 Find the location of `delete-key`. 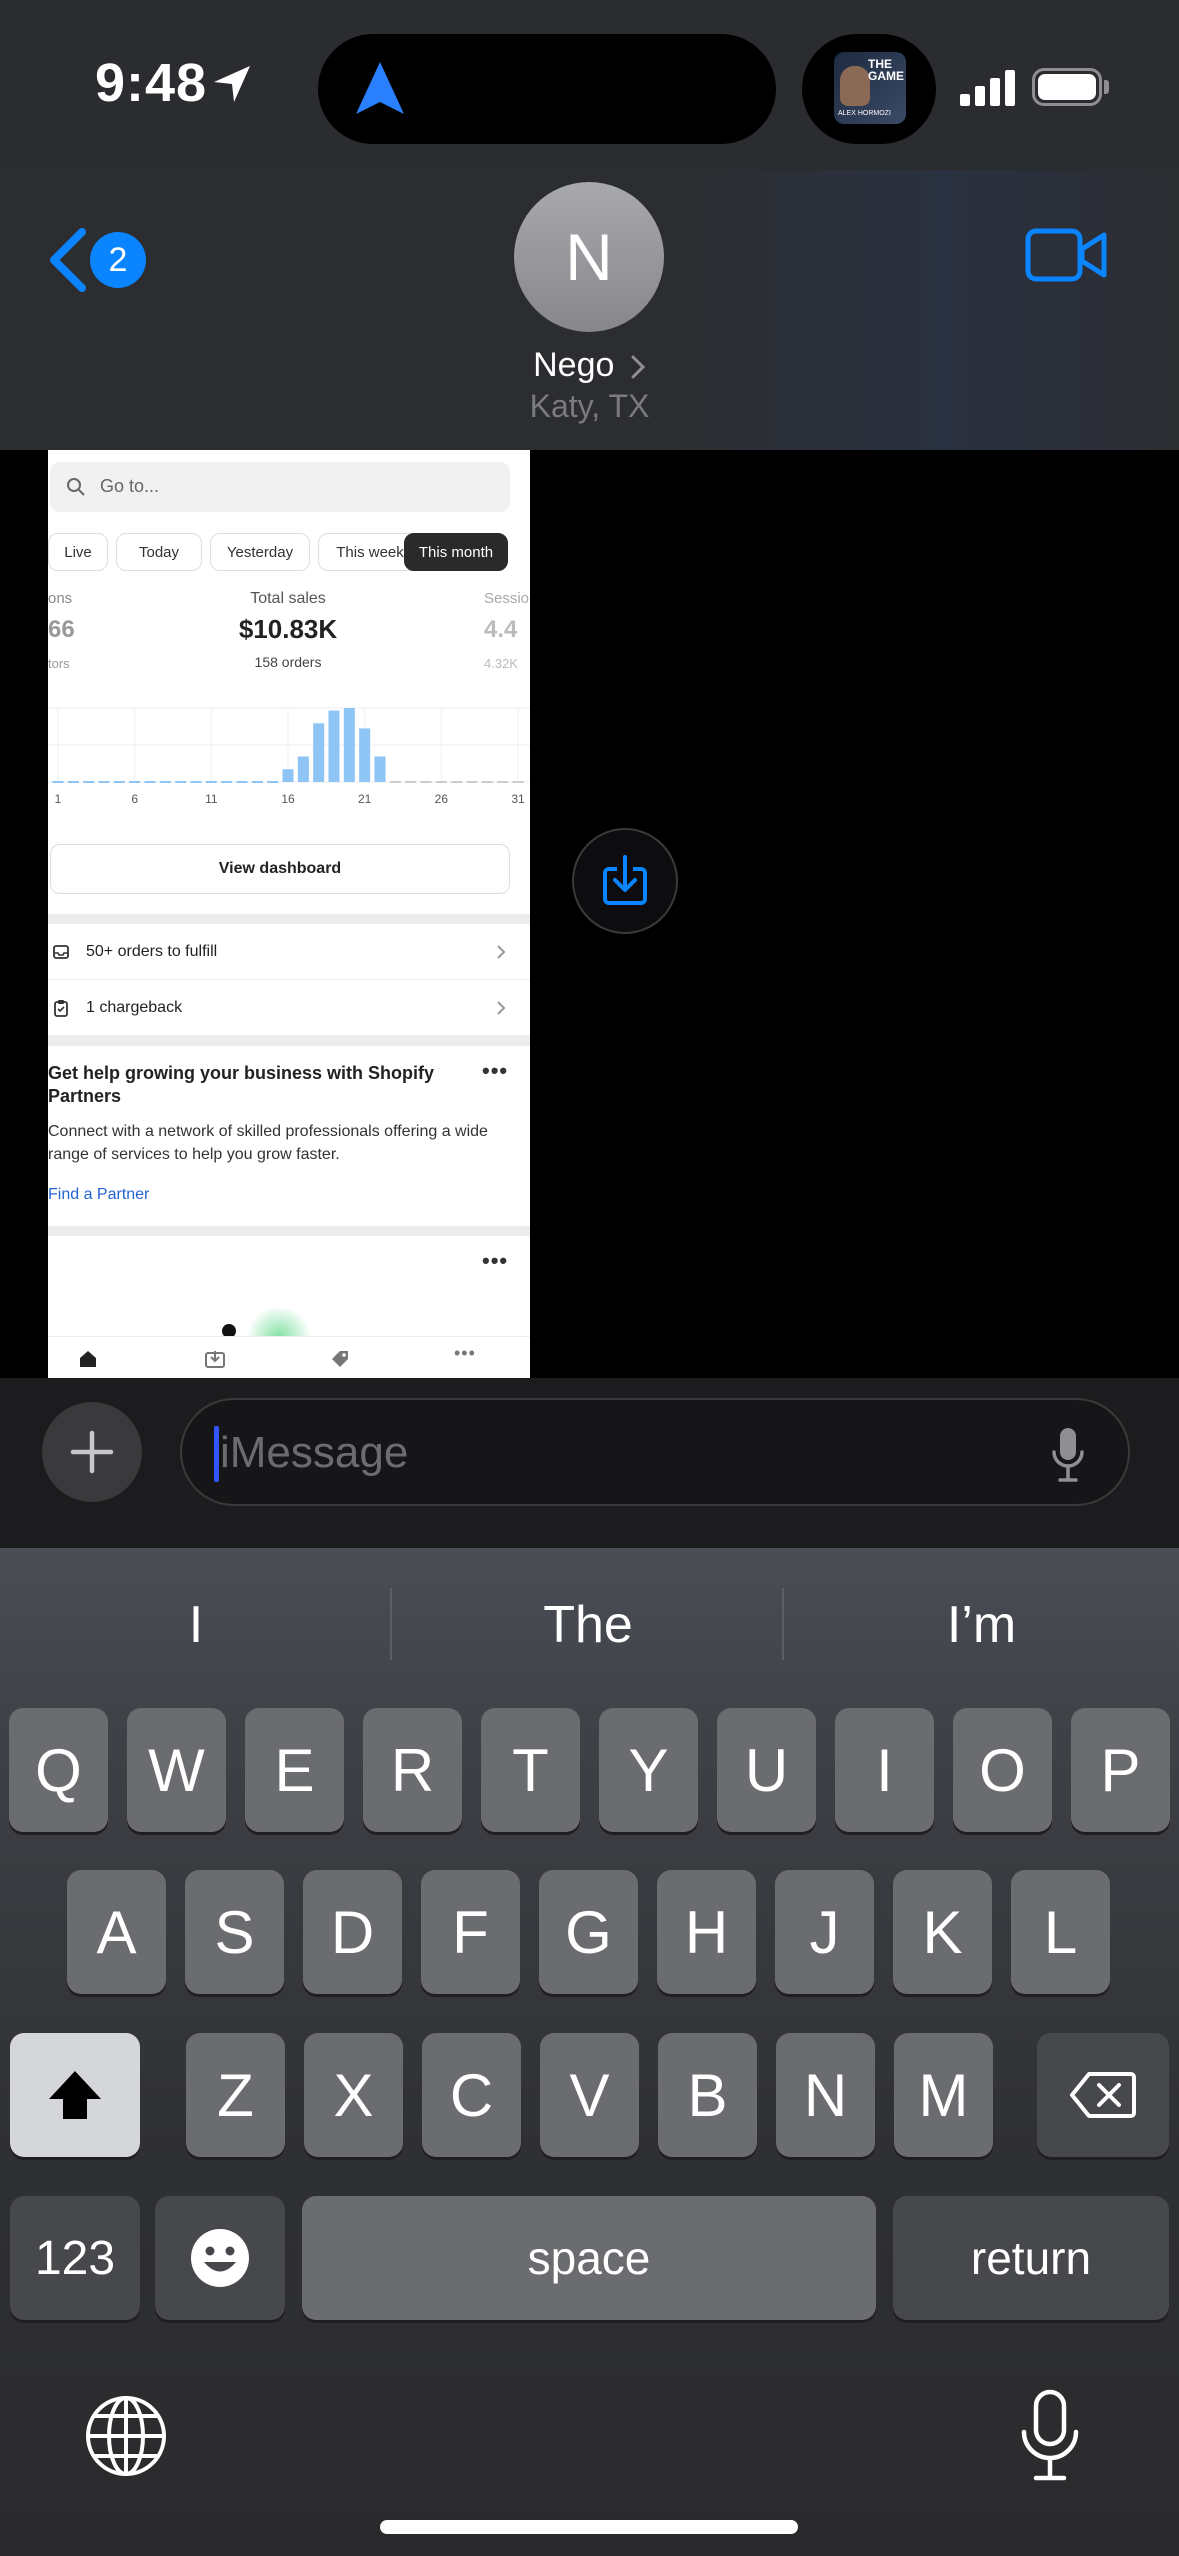

delete-key is located at coordinates (1103, 2095).